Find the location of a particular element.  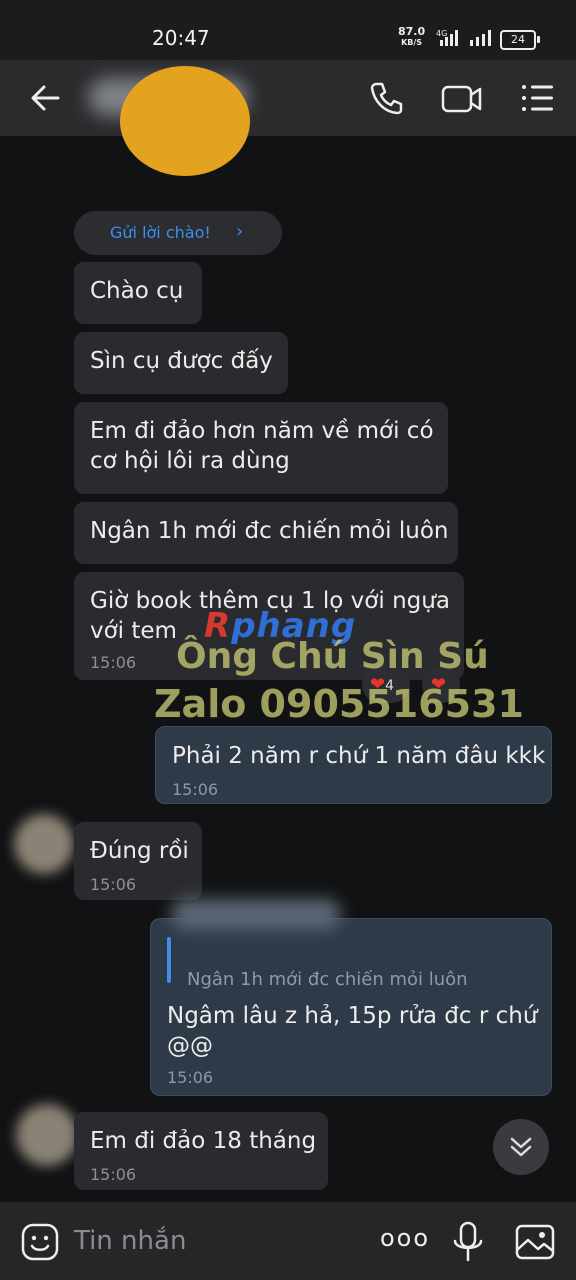

phone-icon is located at coordinates (386, 98).